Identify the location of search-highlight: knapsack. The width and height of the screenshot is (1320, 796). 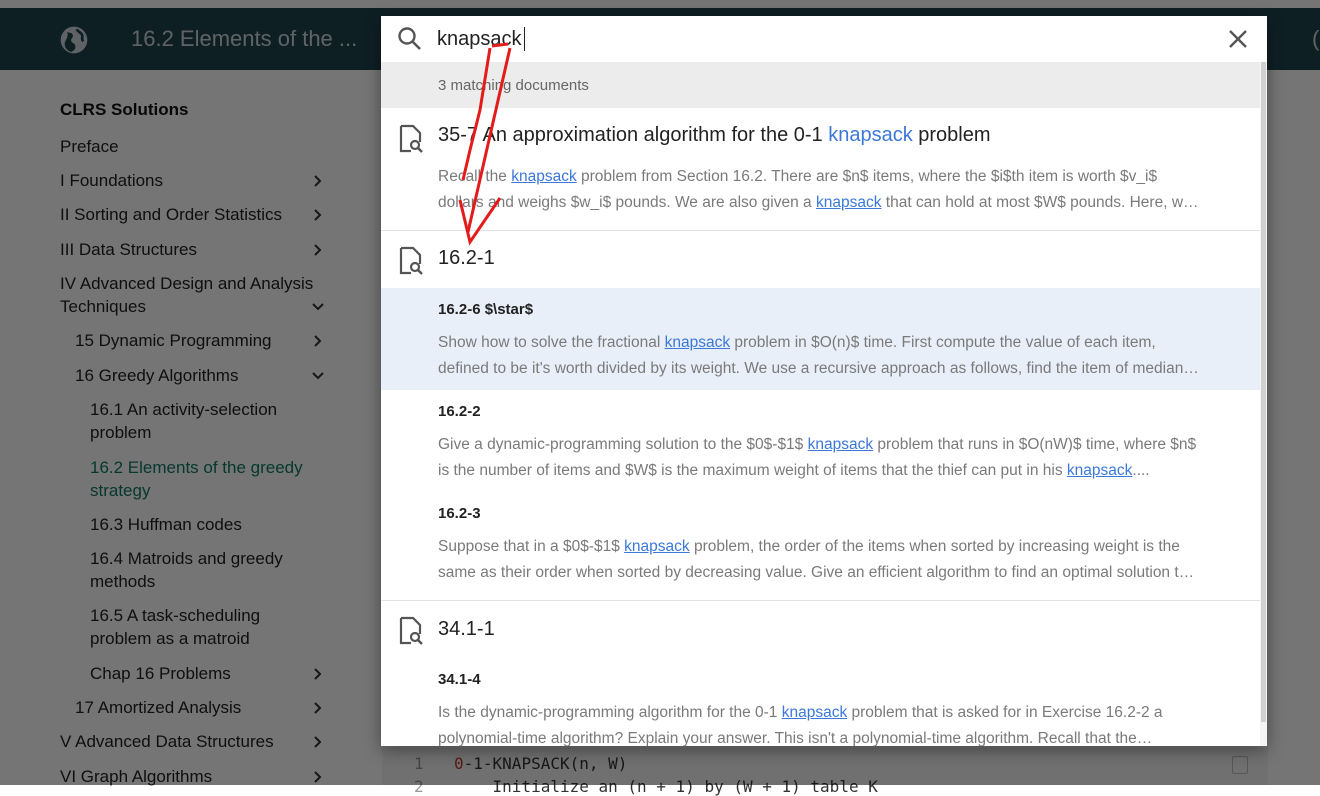
(870, 135).